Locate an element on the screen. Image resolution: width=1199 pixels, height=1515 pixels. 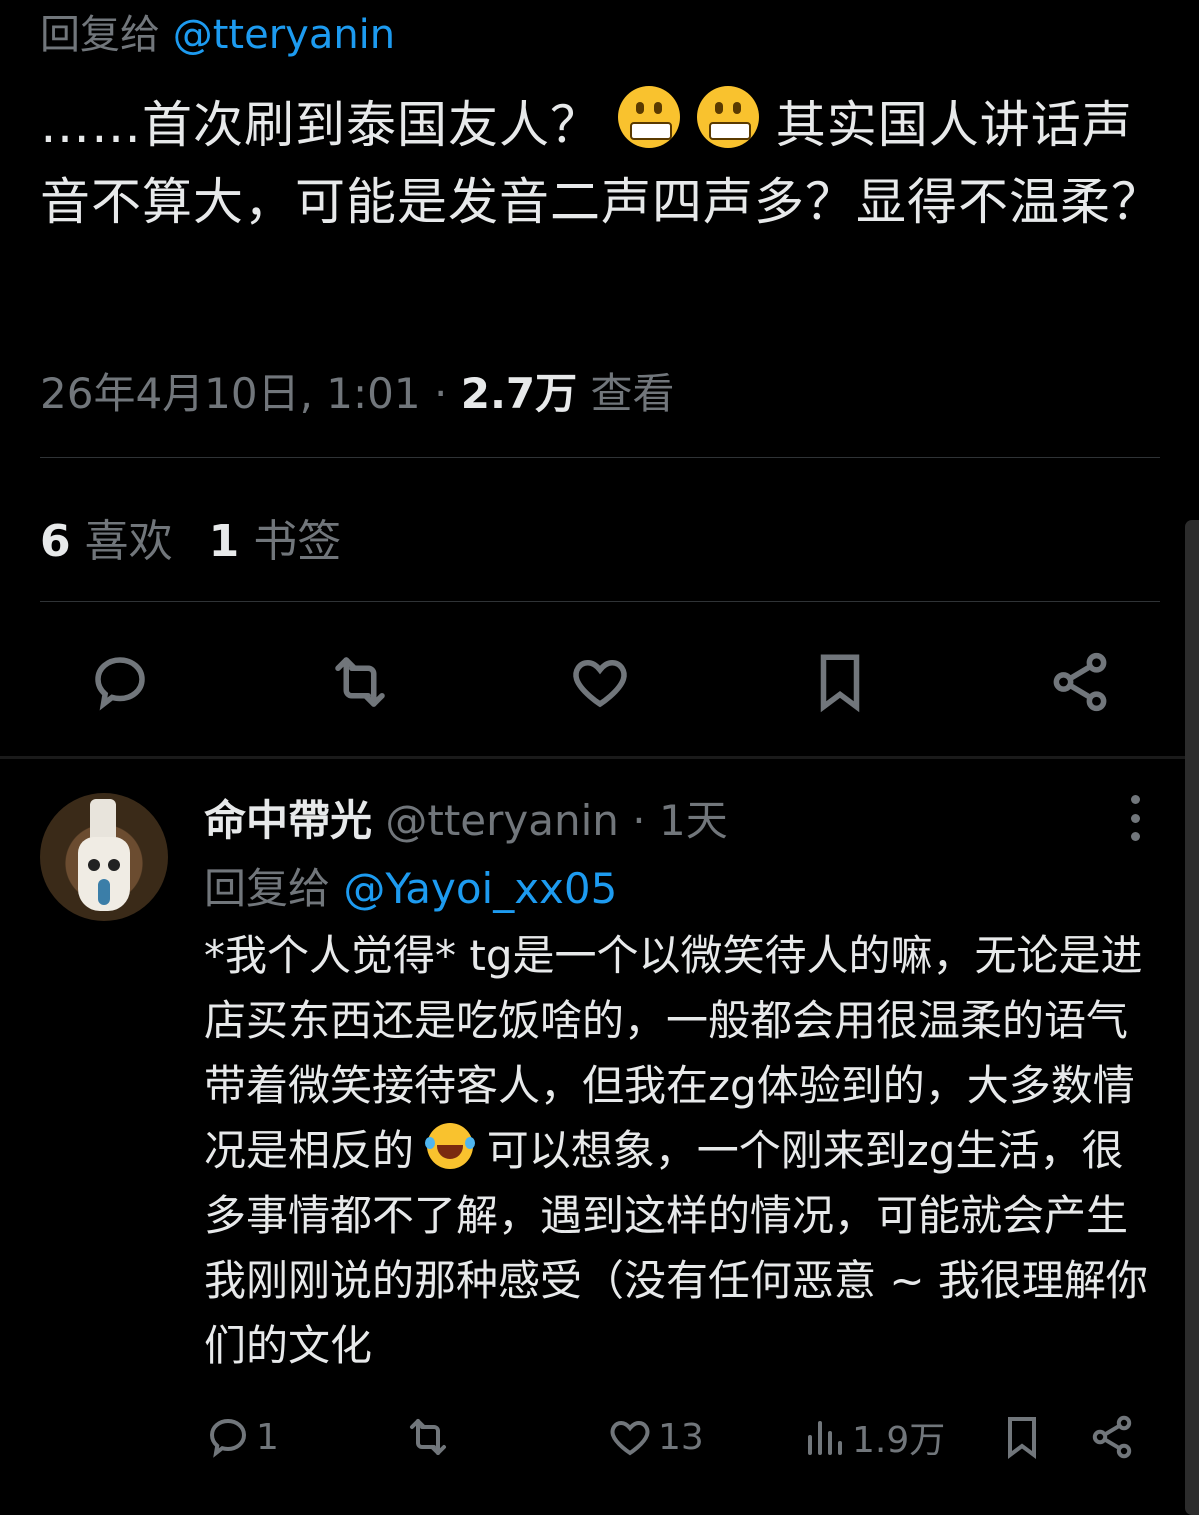
likes-count: 6 is located at coordinates (55, 541).